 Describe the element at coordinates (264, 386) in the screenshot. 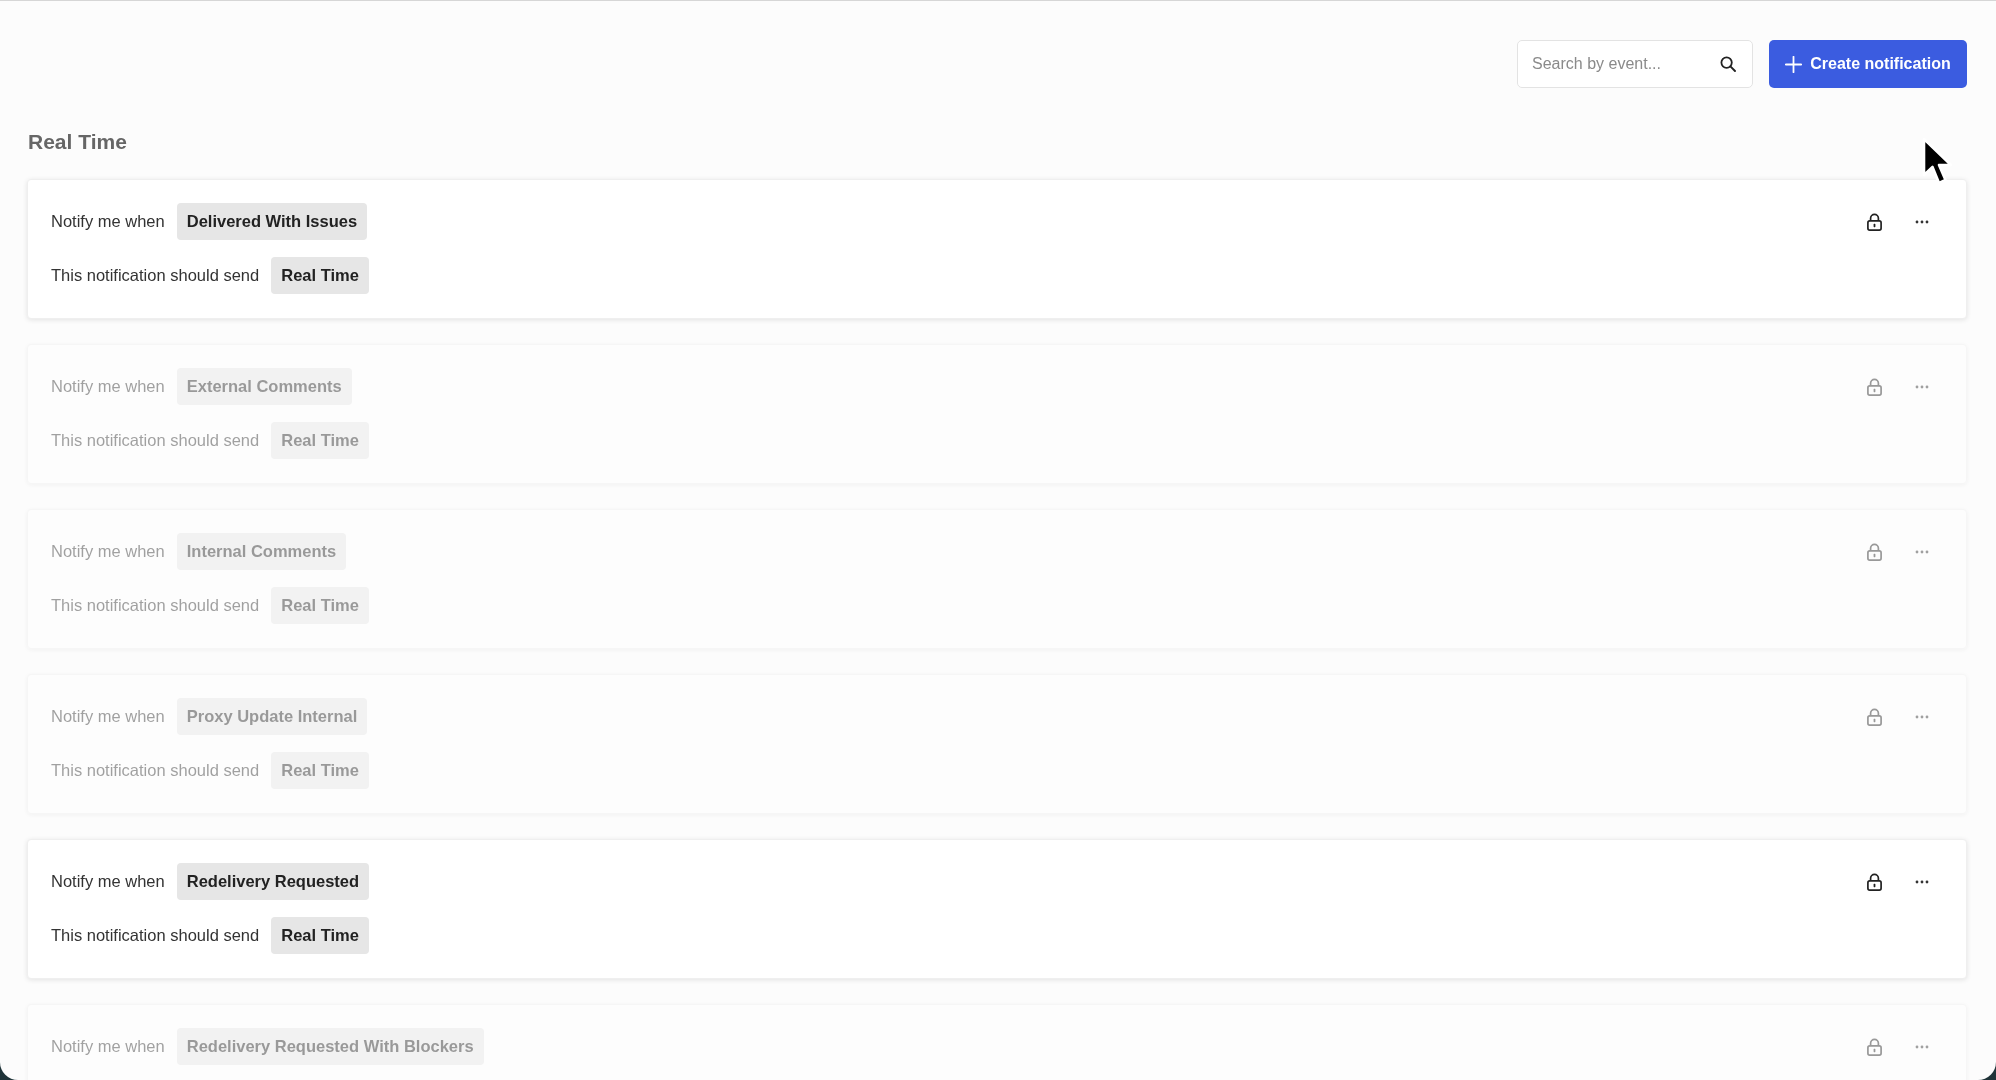

I see `event-tag: External Comments` at that location.